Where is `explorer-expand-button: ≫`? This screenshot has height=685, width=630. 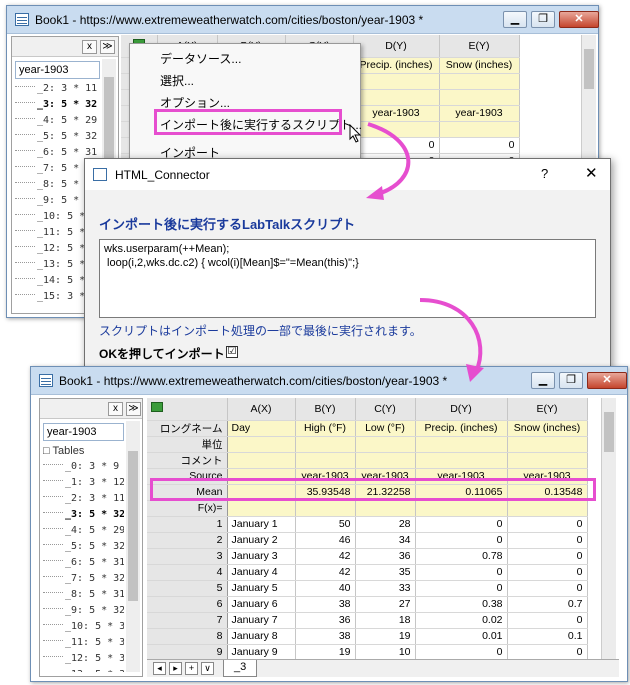
explorer-expand-button: ≫ is located at coordinates (107, 47).